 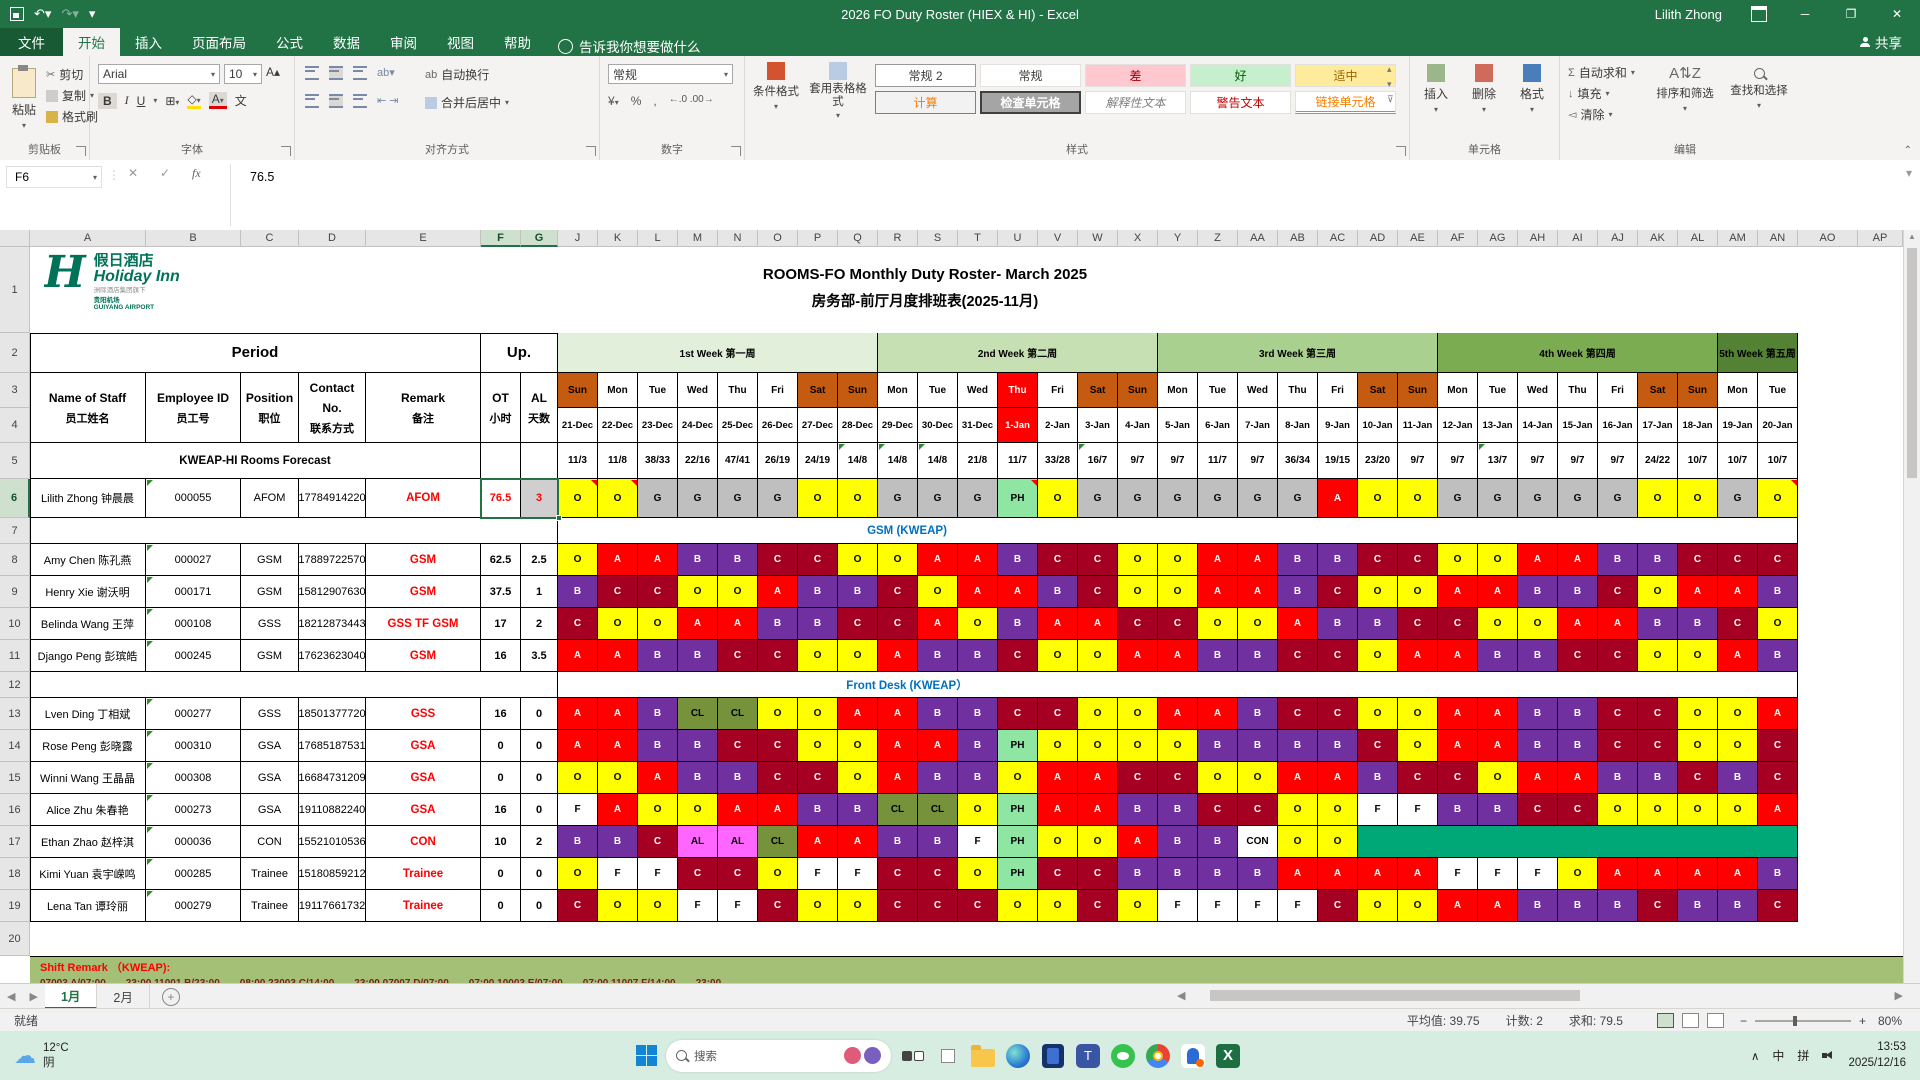 What do you see at coordinates (423, 778) in the screenshot?
I see `staff-remark: GSA` at bounding box center [423, 778].